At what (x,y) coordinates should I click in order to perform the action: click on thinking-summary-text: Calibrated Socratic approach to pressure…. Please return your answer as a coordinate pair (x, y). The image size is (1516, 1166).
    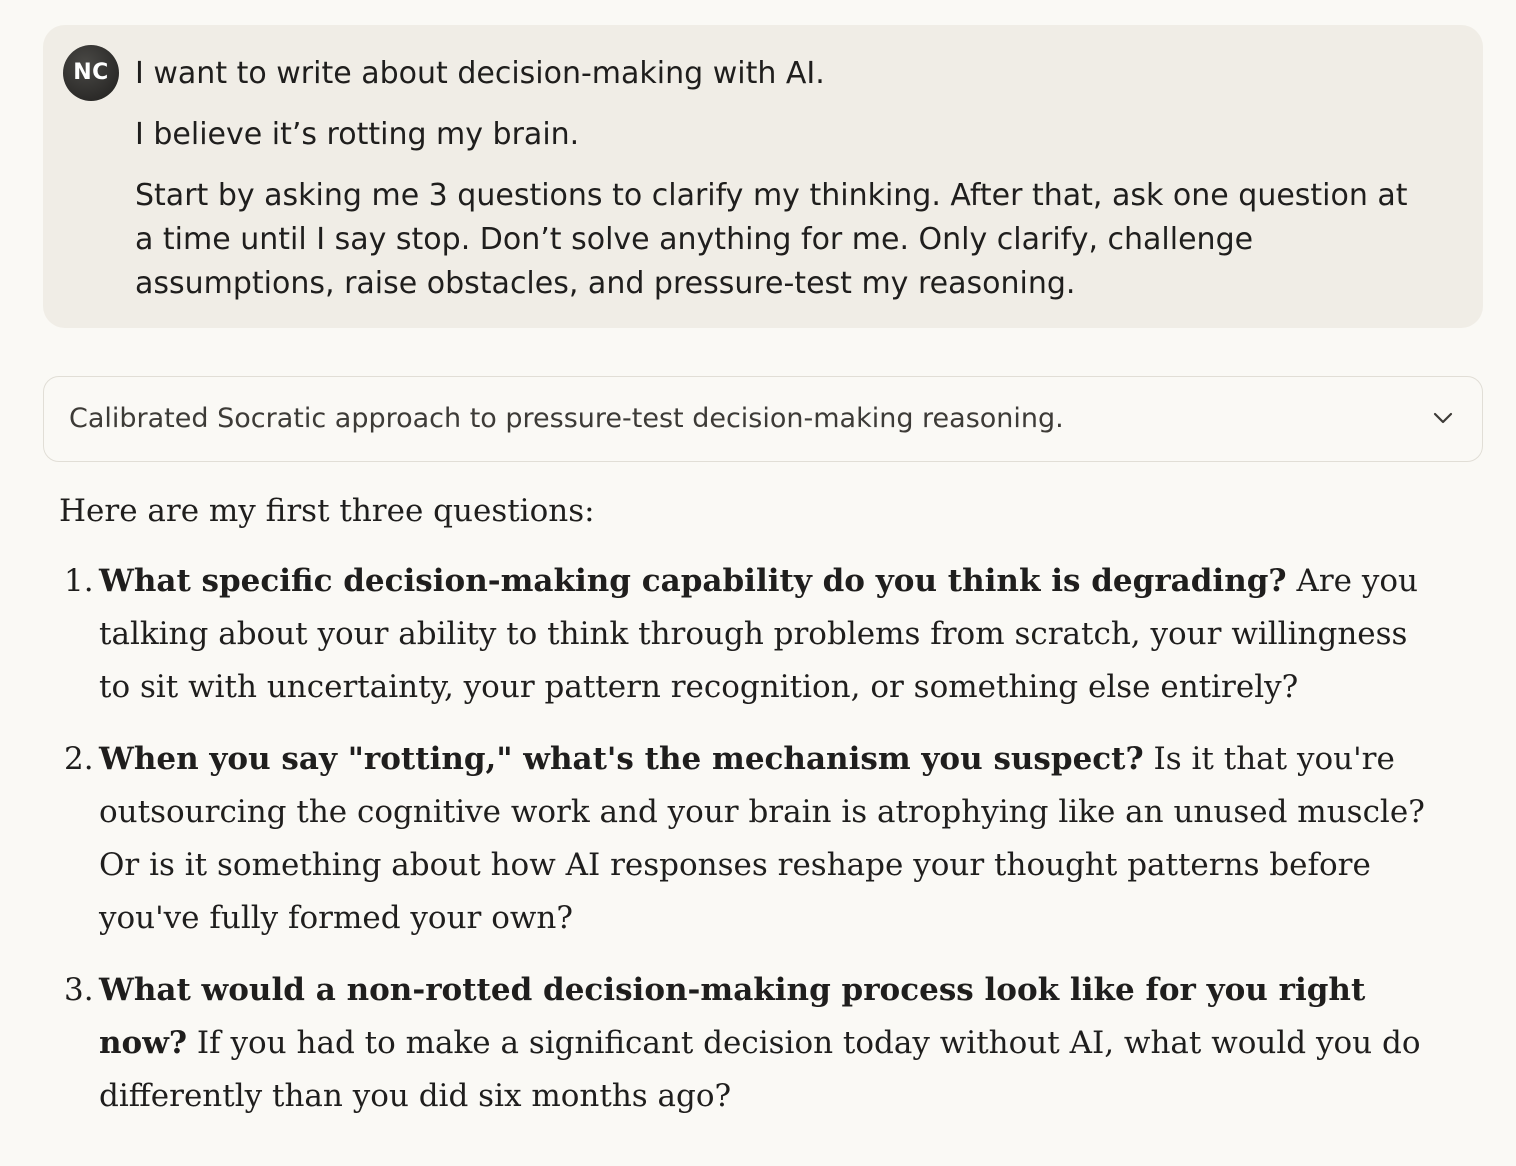
    Looking at the image, I should click on (566, 418).